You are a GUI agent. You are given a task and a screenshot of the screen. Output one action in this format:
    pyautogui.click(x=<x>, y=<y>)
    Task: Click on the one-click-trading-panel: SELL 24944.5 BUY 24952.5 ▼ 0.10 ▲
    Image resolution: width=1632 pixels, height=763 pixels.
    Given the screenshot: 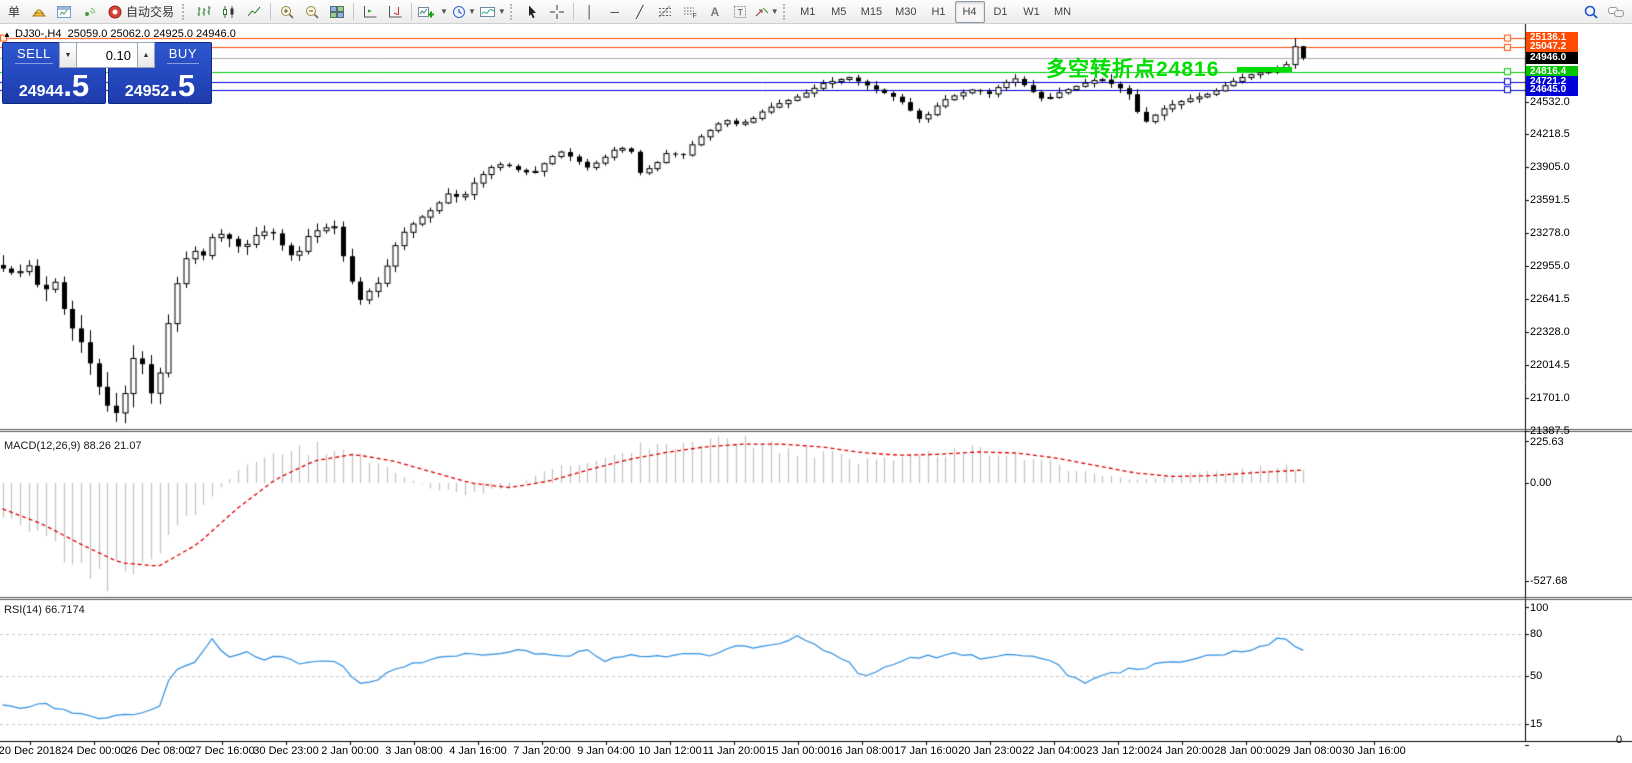 What is the action you would take?
    pyautogui.click(x=107, y=73)
    